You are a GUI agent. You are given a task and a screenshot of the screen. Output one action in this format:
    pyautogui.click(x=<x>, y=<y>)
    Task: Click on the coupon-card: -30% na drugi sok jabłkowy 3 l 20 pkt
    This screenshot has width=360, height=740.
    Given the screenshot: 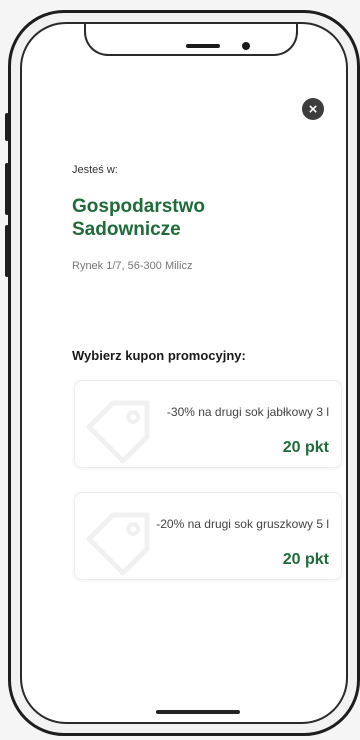 What is the action you would take?
    pyautogui.click(x=208, y=424)
    